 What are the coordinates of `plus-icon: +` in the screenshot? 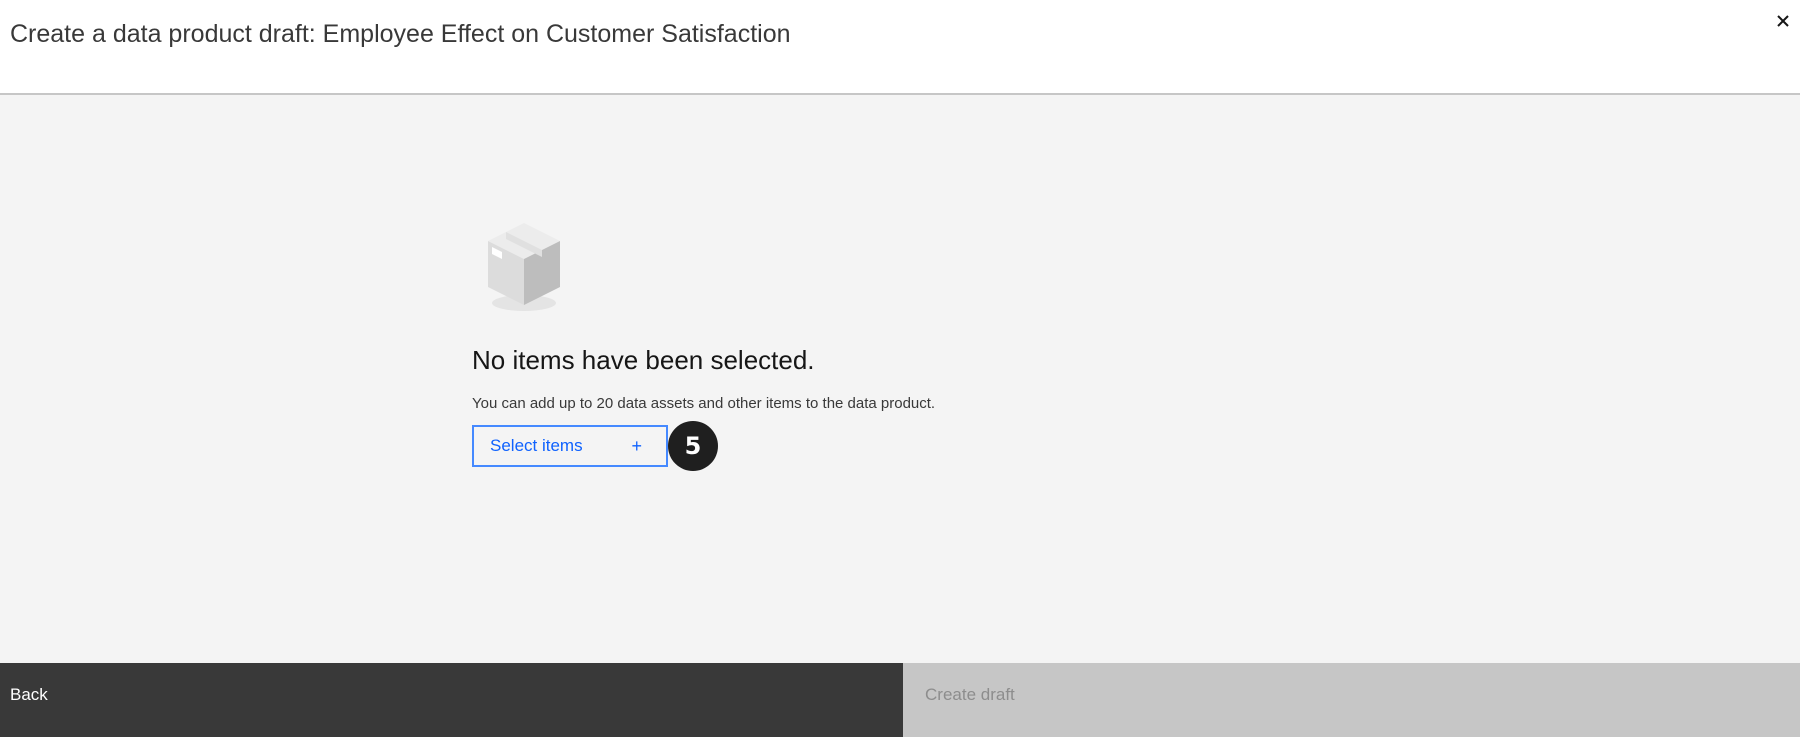 It's located at (636, 445).